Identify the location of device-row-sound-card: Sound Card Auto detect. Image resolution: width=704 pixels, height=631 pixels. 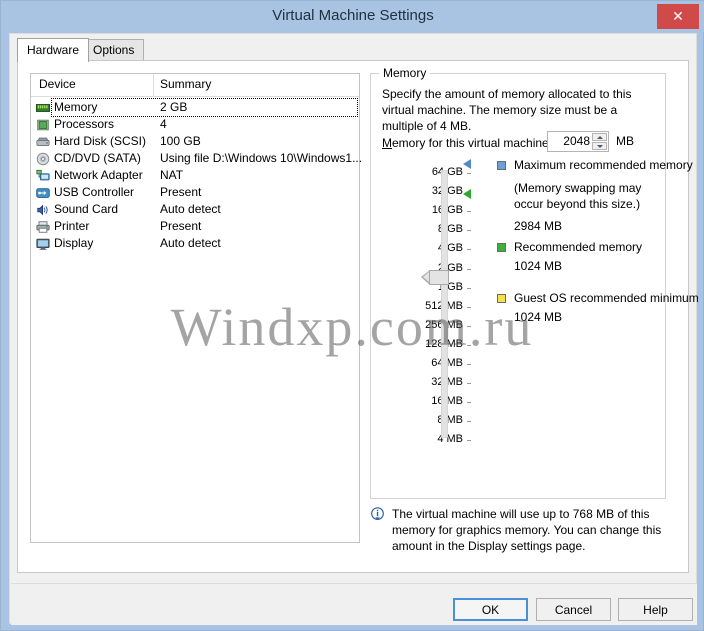
(195, 209).